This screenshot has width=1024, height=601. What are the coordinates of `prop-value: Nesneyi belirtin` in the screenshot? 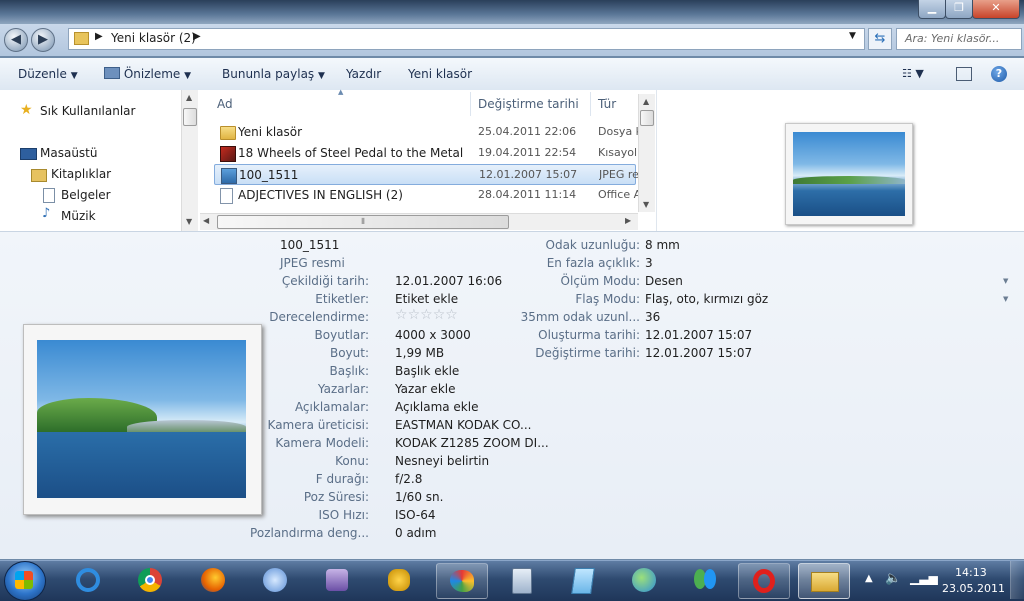 It's located at (442, 461).